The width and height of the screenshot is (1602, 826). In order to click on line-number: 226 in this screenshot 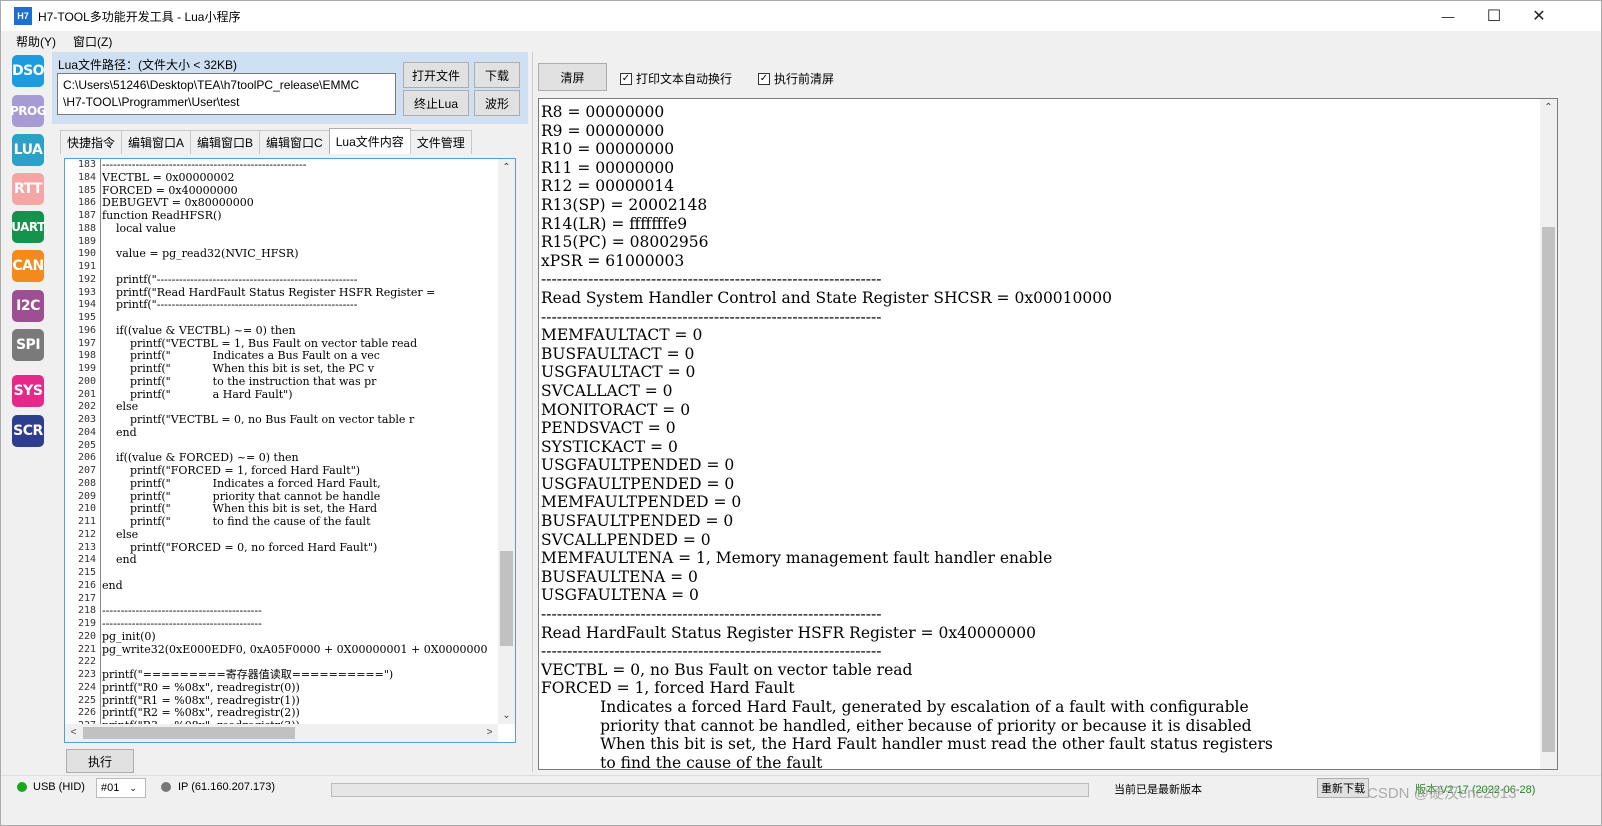, I will do `click(86, 713)`.